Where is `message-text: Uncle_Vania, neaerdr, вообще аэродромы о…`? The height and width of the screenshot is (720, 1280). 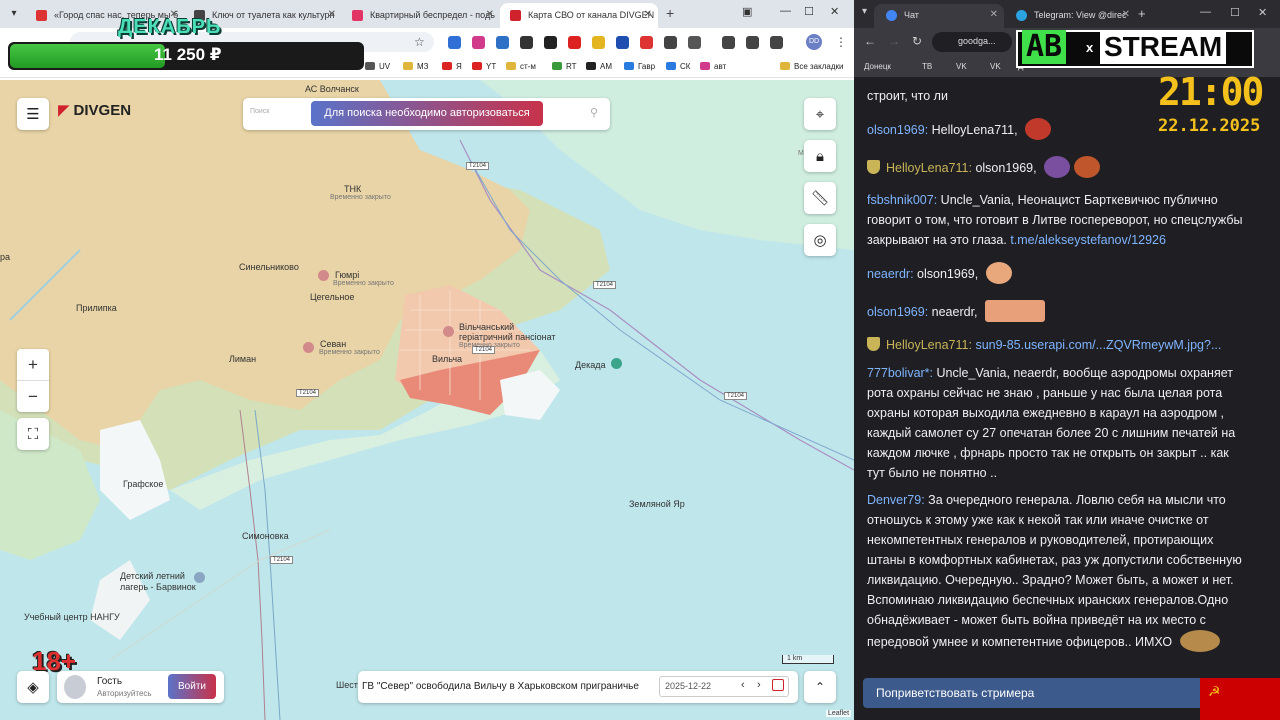
message-text: Uncle_Vania, neaerdr, вообще аэродромы о… is located at coordinates (1051, 423).